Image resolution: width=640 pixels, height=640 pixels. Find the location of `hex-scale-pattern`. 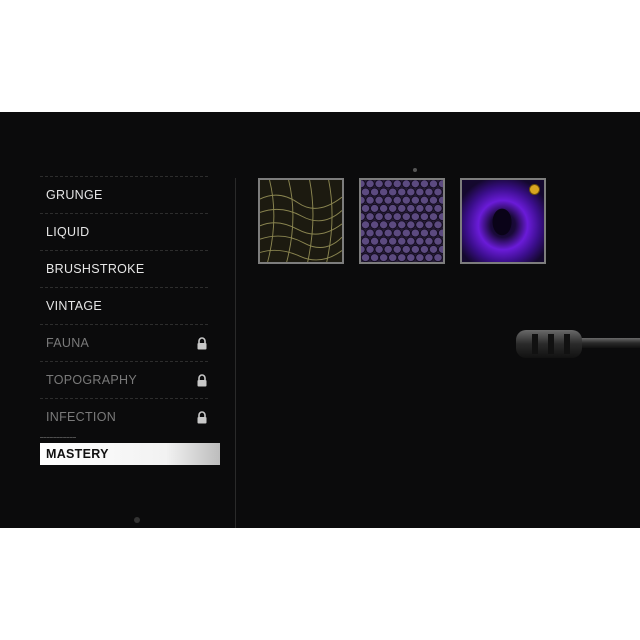

hex-scale-pattern is located at coordinates (402, 221).